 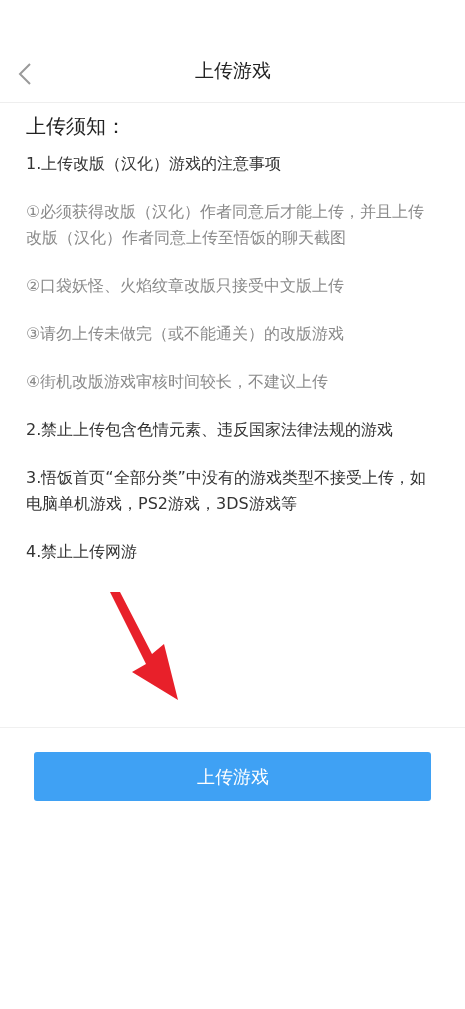 What do you see at coordinates (154, 164) in the screenshot?
I see `notice-item: 1.上传改版（汉化）游戏的注意事项` at bounding box center [154, 164].